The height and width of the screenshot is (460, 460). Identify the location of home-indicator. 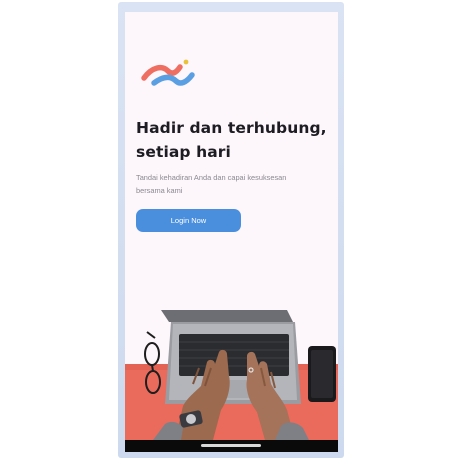
(231, 445).